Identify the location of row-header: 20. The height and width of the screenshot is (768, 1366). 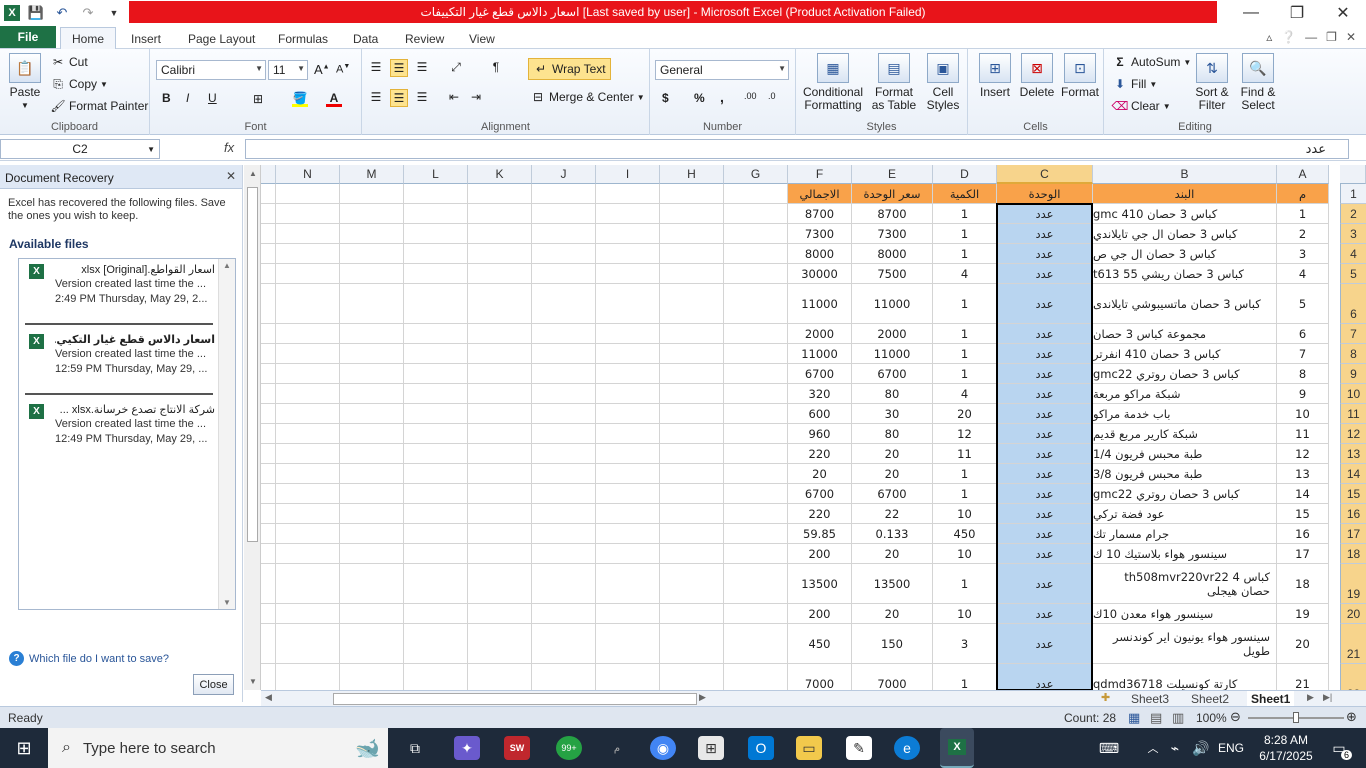
(1353, 614).